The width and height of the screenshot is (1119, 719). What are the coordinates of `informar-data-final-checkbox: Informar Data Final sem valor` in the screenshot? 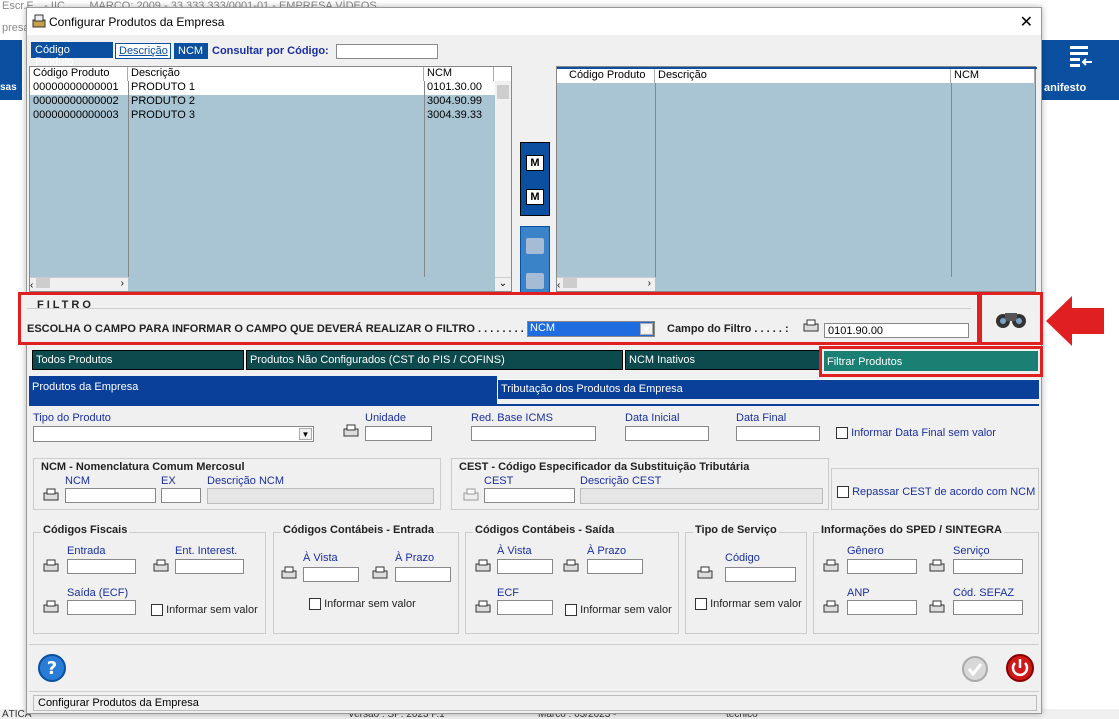 It's located at (916, 433).